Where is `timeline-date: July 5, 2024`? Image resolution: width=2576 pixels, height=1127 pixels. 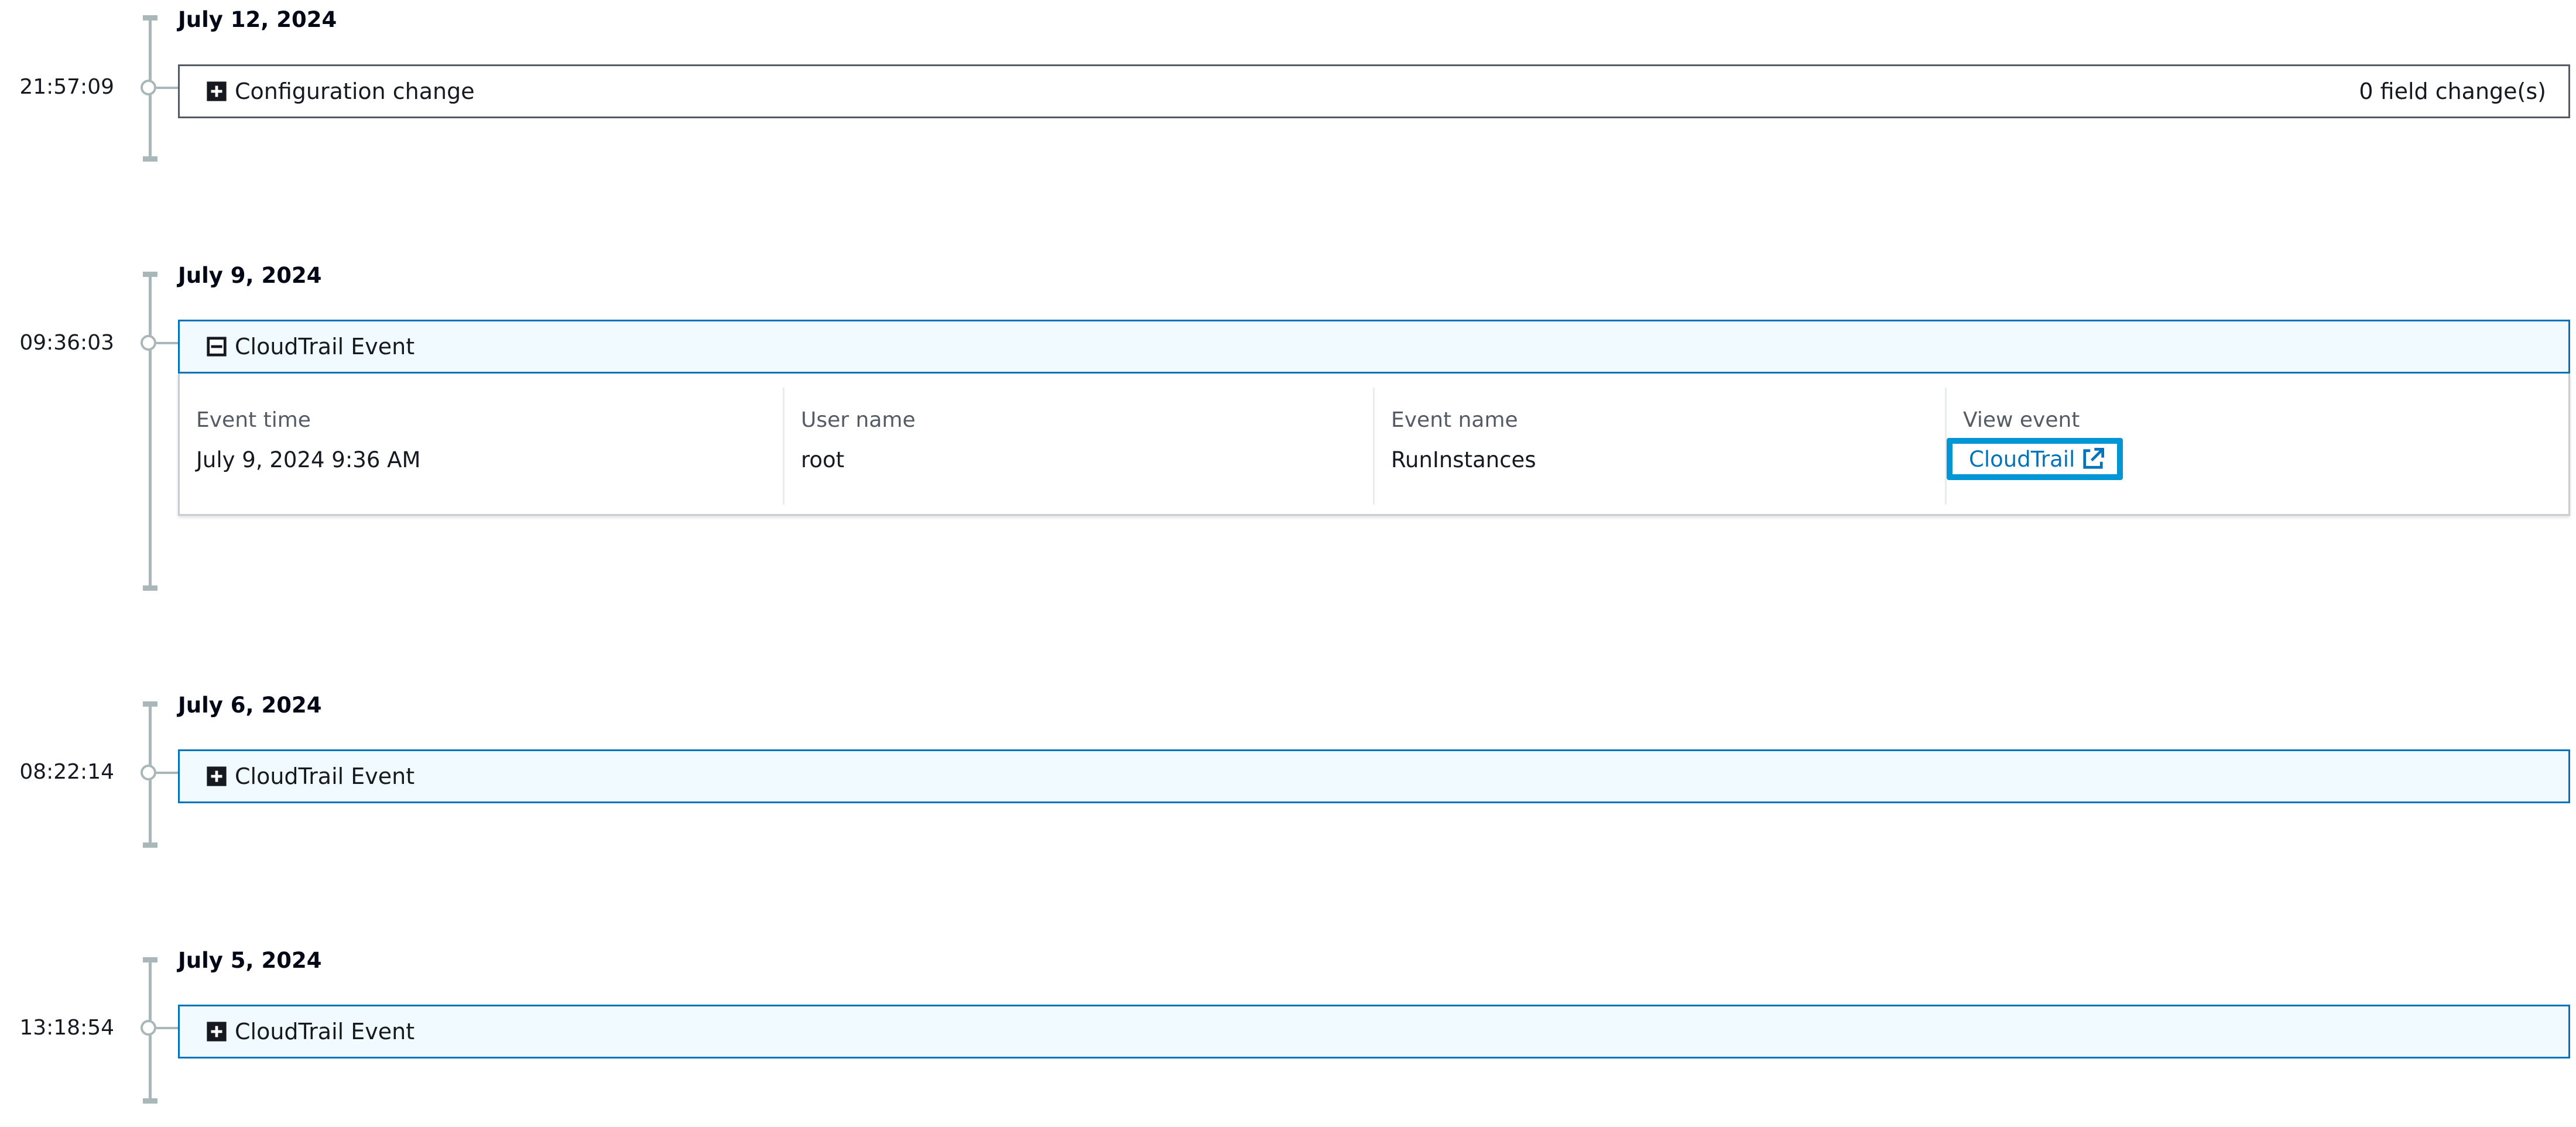
timeline-date: July 5, 2024 is located at coordinates (250, 960).